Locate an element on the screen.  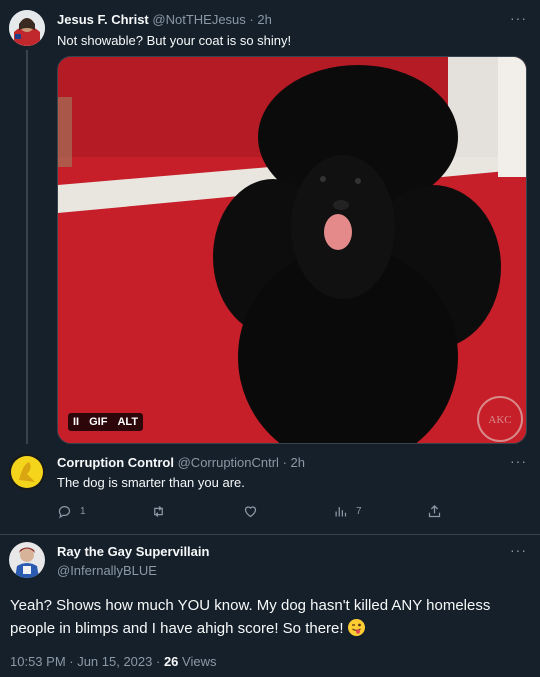
gif-controls: II GIF ALT is located at coordinates (106, 422).